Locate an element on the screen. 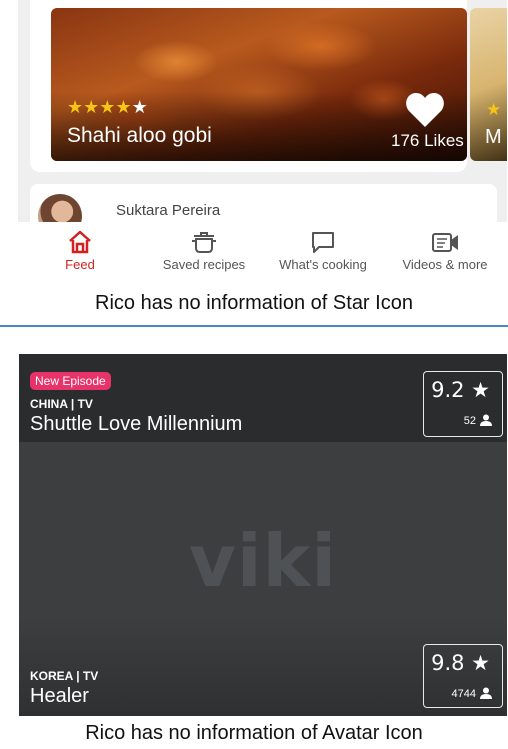 The height and width of the screenshot is (749, 508). next-recipe-title: M is located at coordinates (493, 137).